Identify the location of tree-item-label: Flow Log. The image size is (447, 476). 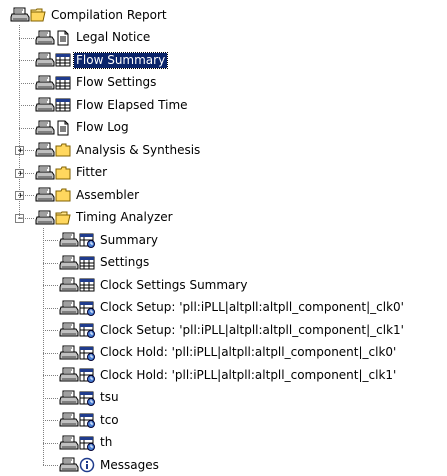
(102, 127).